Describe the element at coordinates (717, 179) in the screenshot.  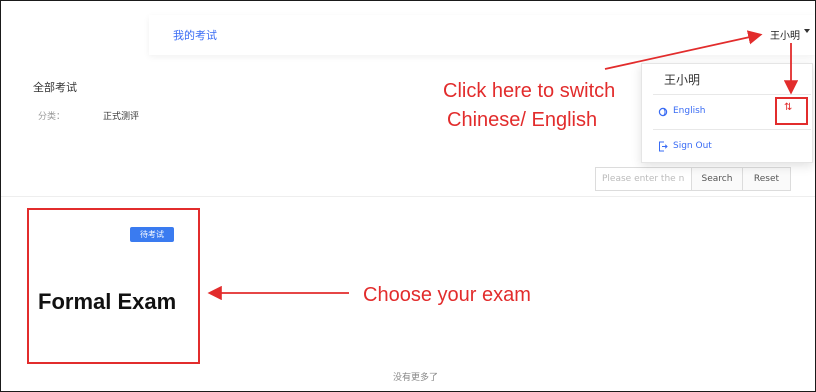
I see `search-button: Search` at that location.